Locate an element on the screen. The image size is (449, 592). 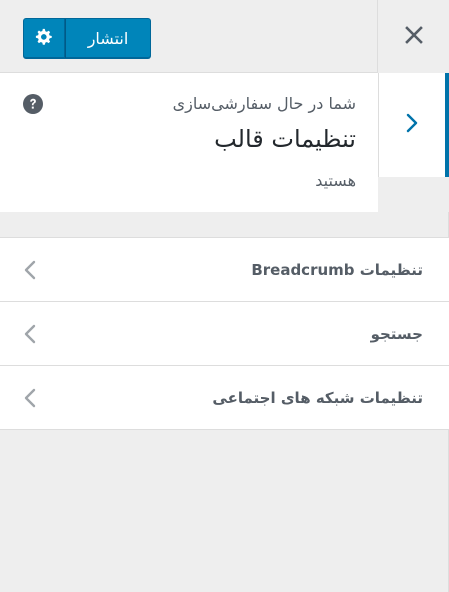
customizing-prefix: شما در حال سفارشی‌سازی is located at coordinates (264, 103).